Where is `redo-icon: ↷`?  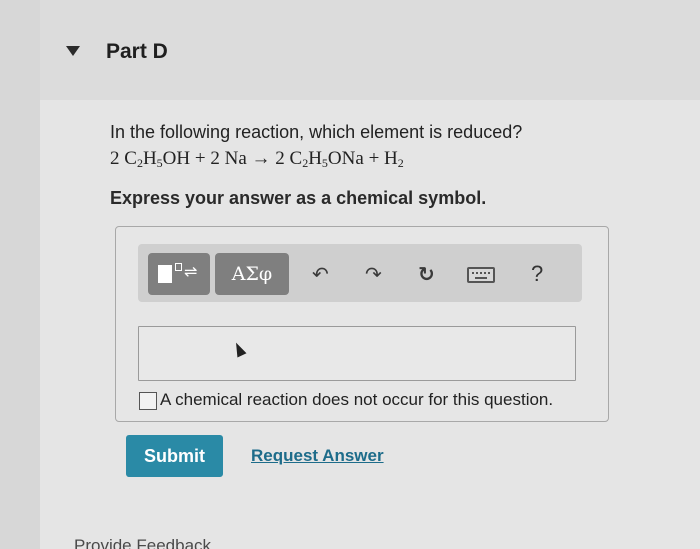
redo-icon: ↷ is located at coordinates (373, 274).